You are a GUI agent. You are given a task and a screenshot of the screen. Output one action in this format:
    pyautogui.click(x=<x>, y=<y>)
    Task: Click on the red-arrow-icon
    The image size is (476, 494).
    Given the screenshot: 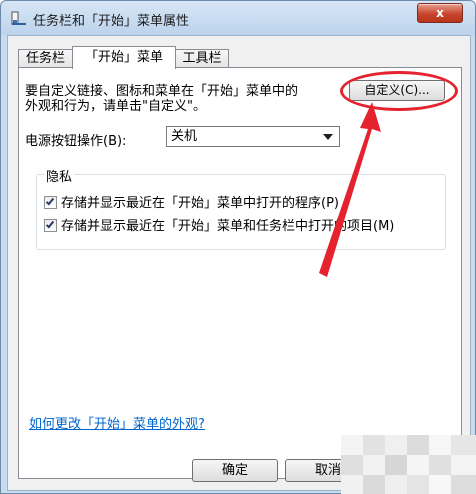 What is the action you would take?
    pyautogui.click(x=350, y=189)
    